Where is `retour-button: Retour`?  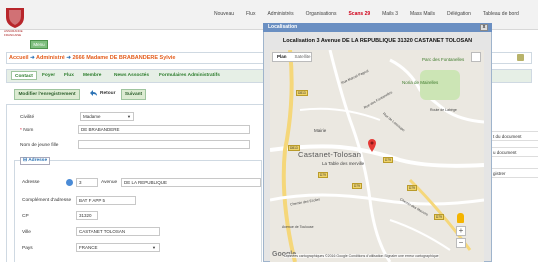 retour-button: Retour is located at coordinates (106, 94).